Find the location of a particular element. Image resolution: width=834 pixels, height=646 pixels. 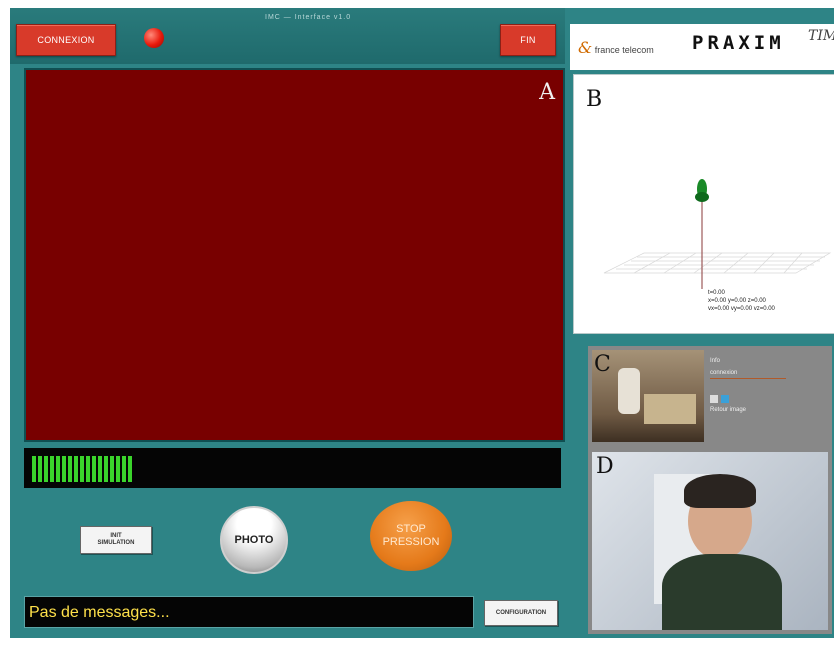

panel-c-camera-image: C is located at coordinates (648, 396).